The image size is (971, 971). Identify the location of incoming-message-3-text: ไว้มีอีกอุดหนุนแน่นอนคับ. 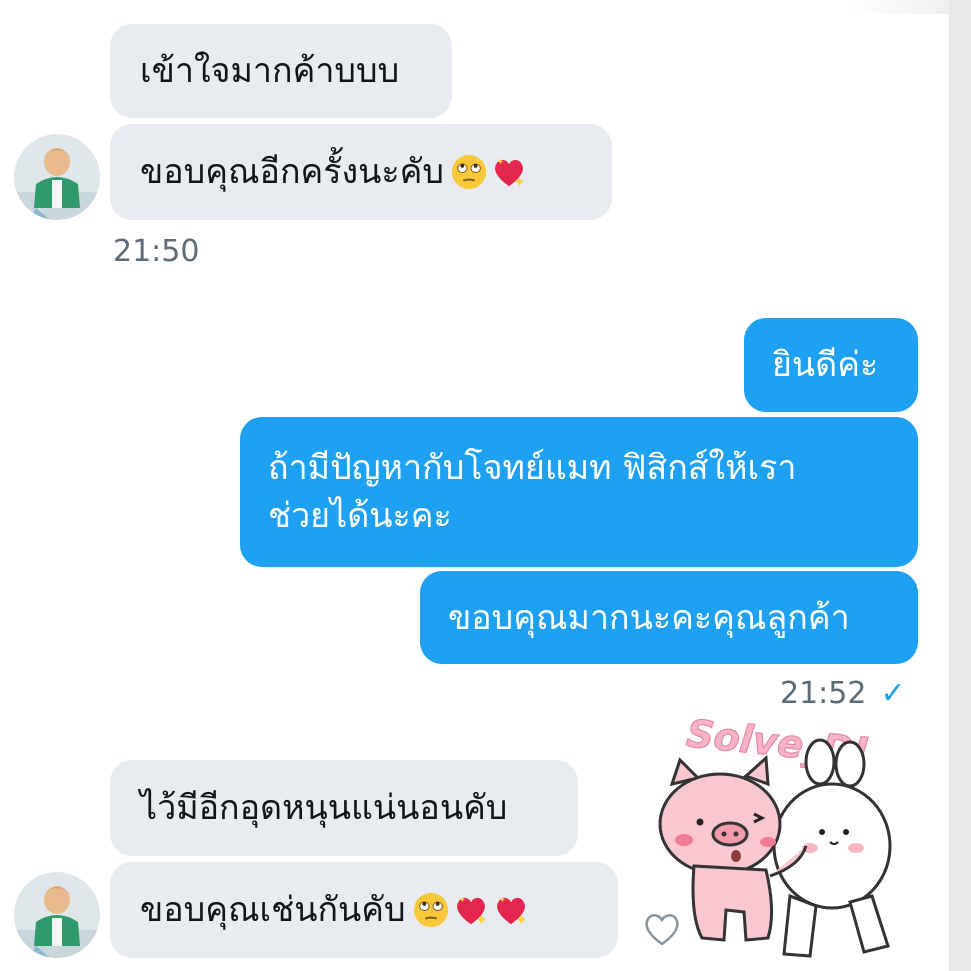
(324, 808).